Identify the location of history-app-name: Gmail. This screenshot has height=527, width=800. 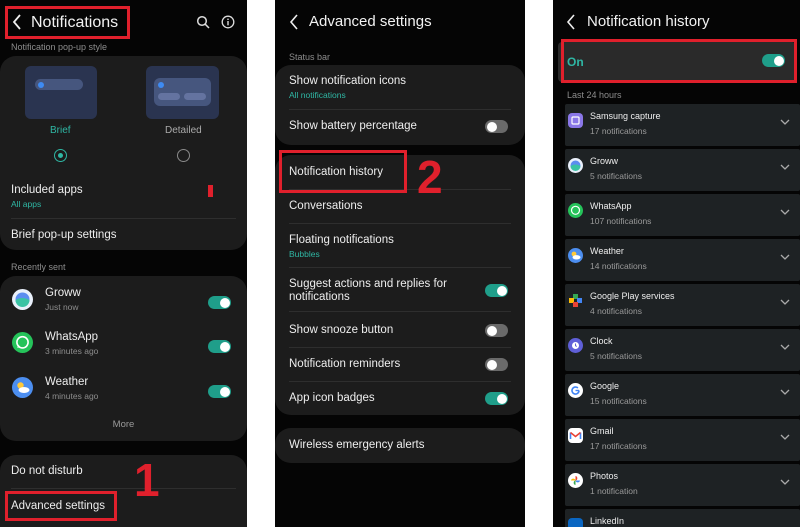
(602, 431).